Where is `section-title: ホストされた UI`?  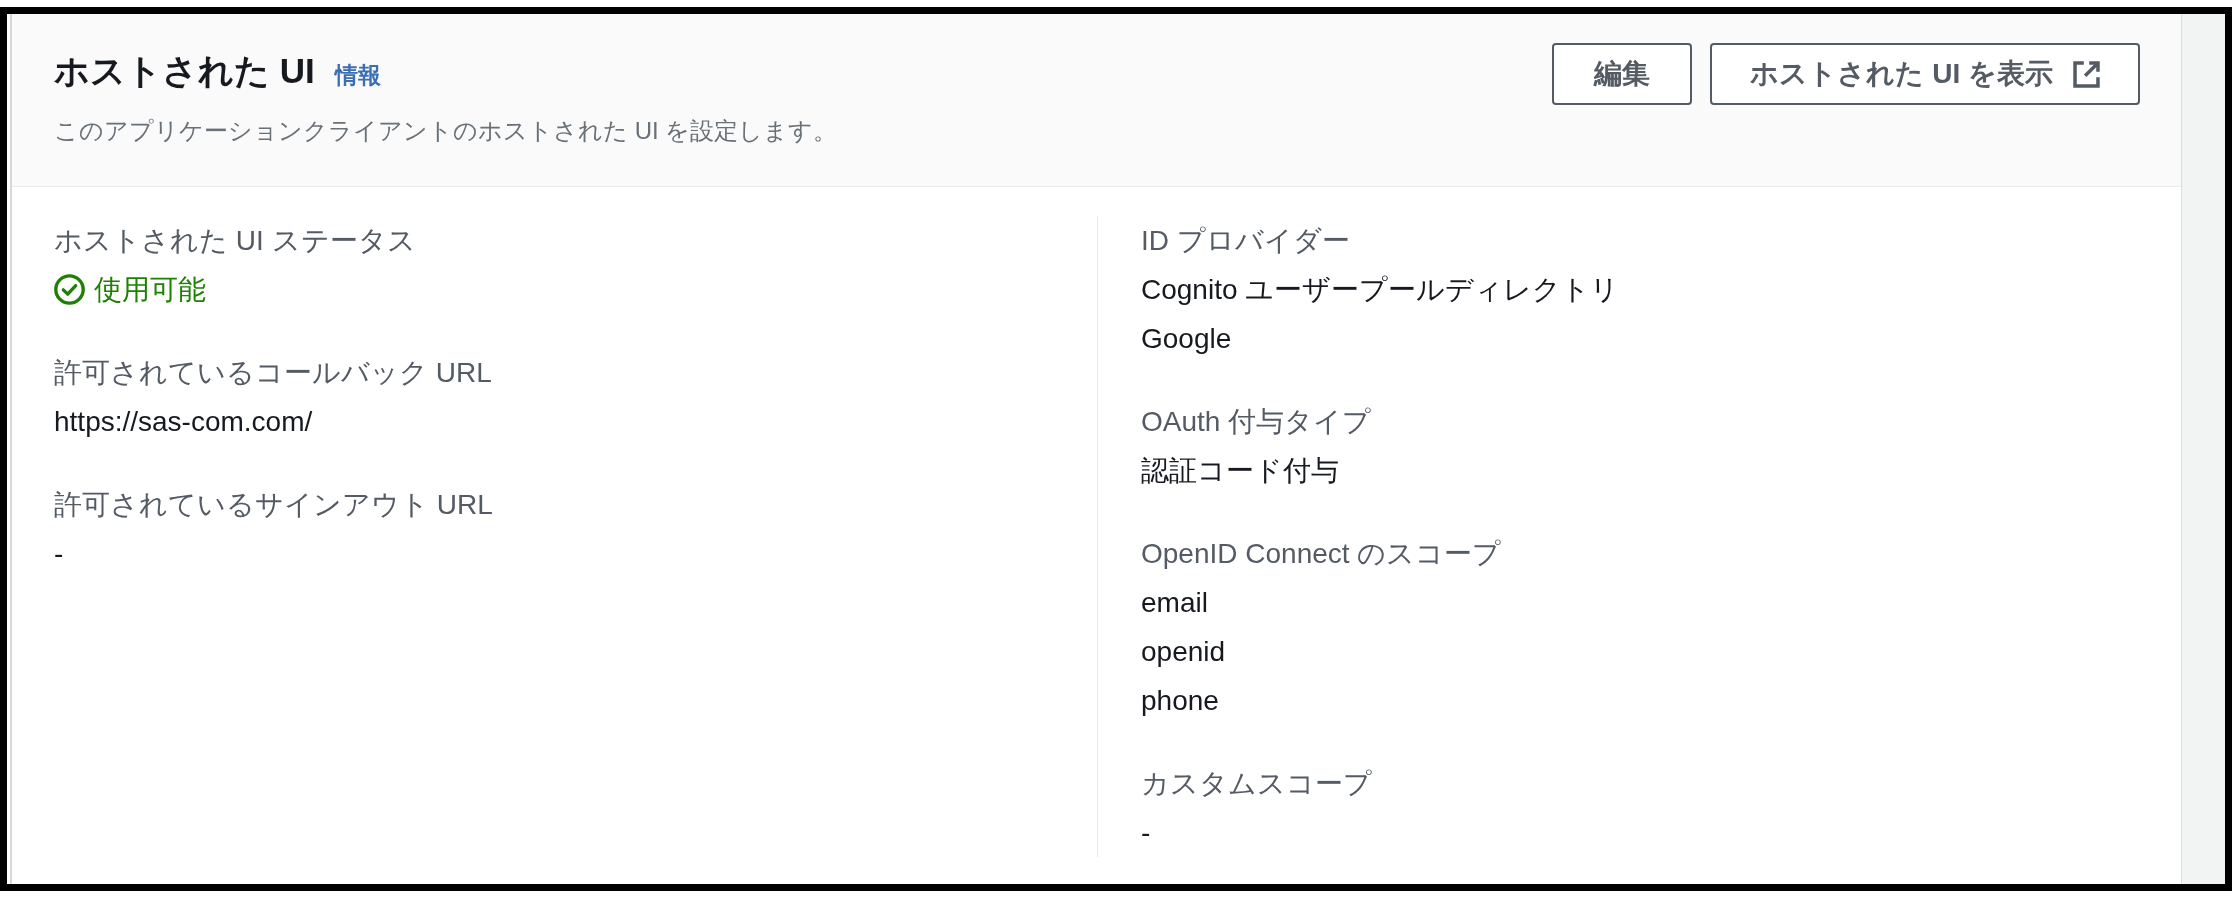 section-title: ホストされた UI is located at coordinates (184, 71).